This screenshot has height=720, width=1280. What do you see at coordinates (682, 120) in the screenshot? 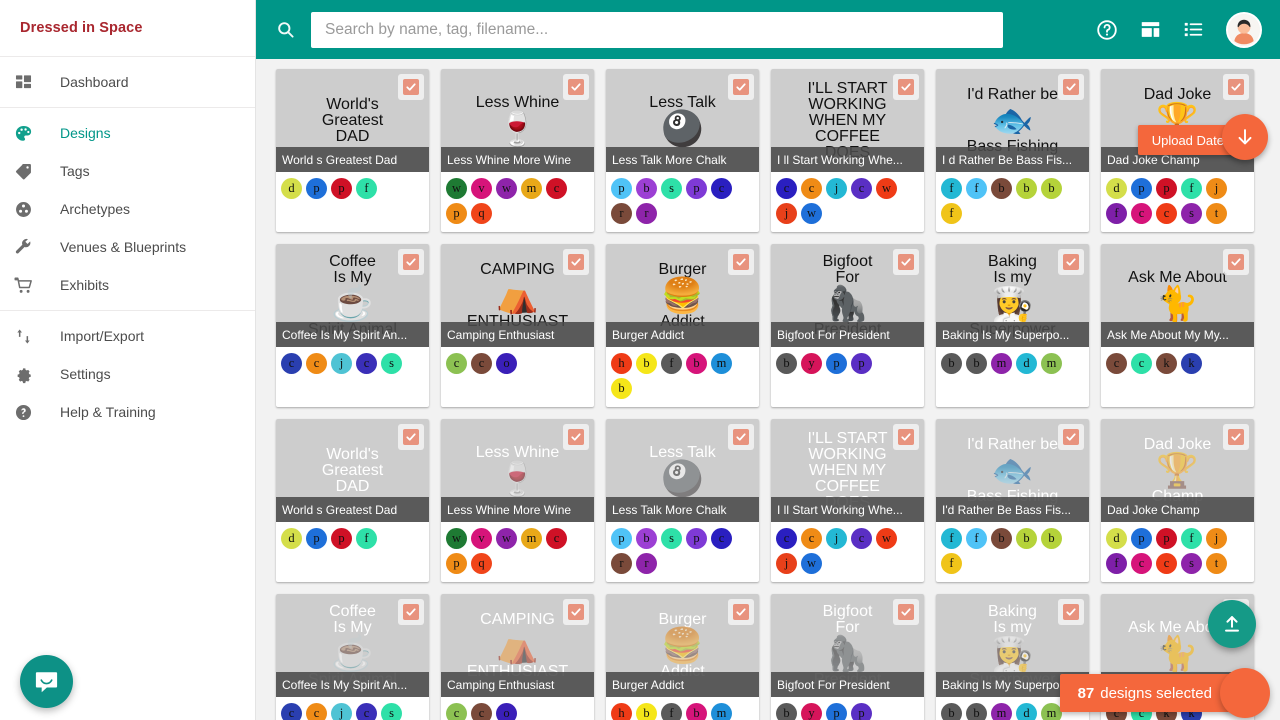
I see `design-thumbnail: Less Talk 🎱 Less Talk More Chalk` at bounding box center [682, 120].